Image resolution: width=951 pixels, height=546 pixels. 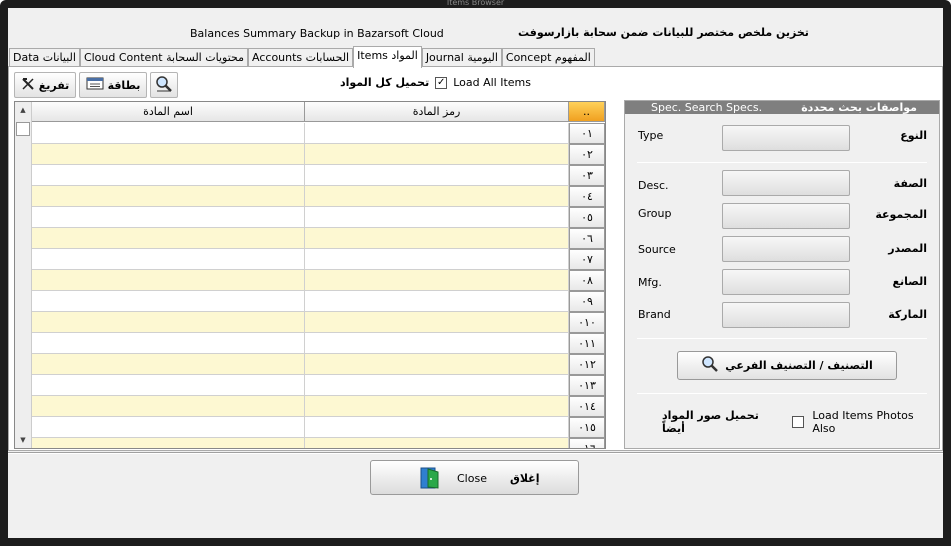 What do you see at coordinates (587, 154) in the screenshot?
I see `row-number-cell: ٠٢` at bounding box center [587, 154].